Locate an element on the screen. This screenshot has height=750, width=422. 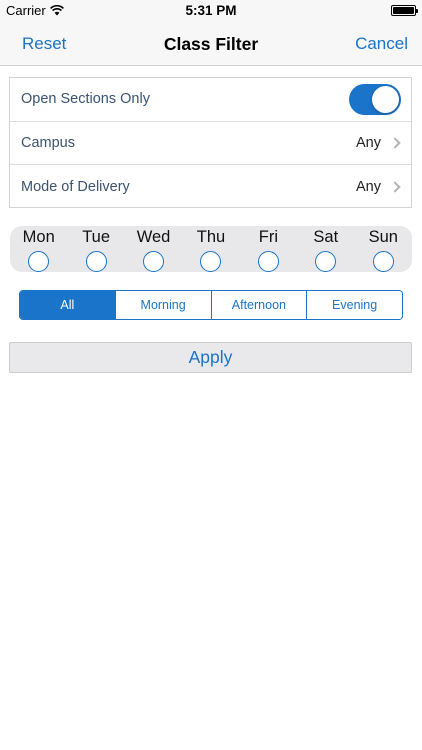
day-label: Wed is located at coordinates (153, 237).